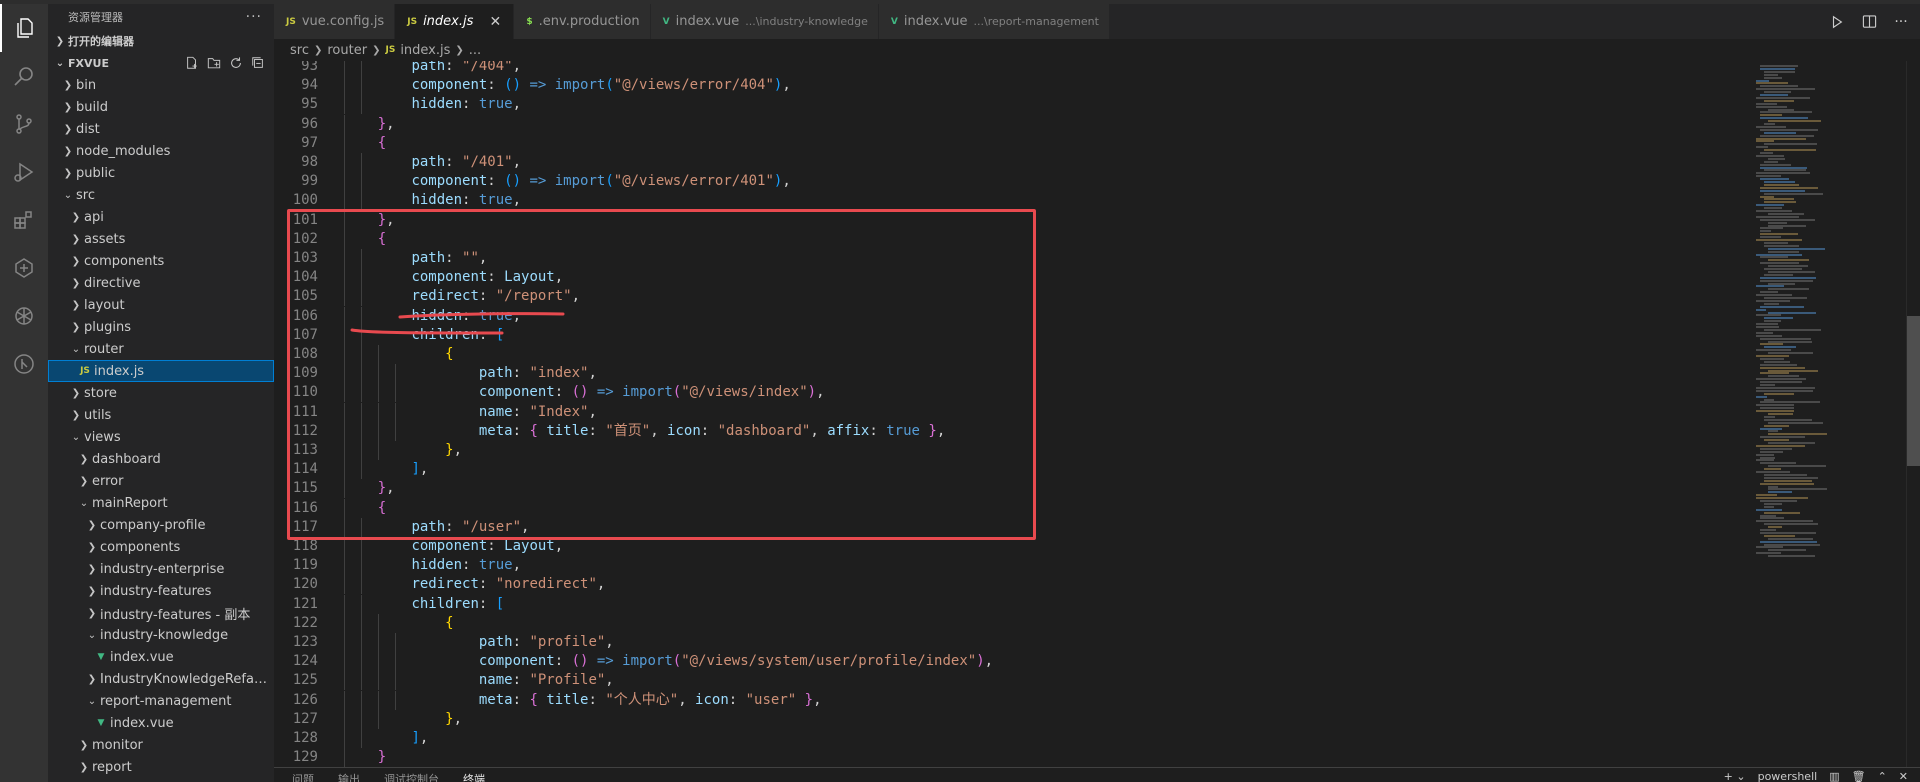  Describe the element at coordinates (470, 258) in the screenshot. I see `code-token: ""` at that location.